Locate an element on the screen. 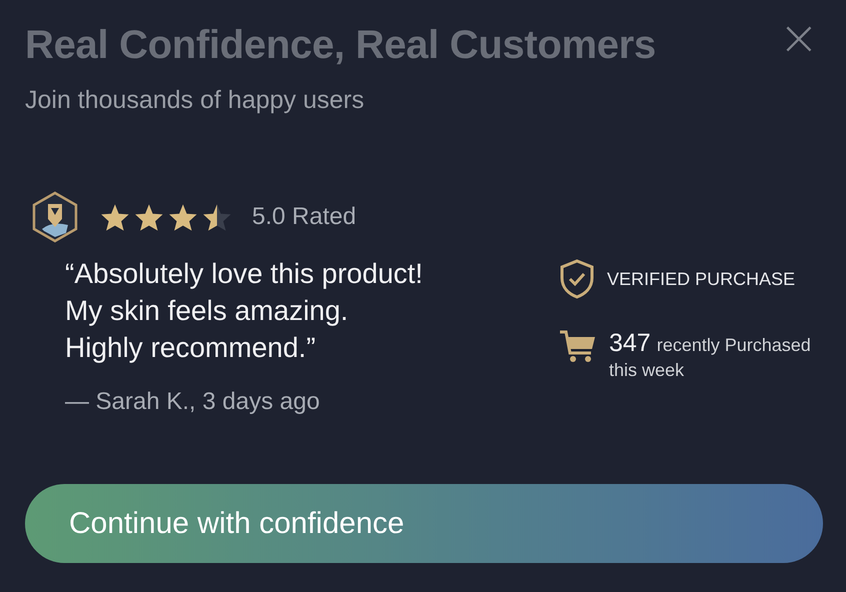  review-author: — Sarah K., 3 days ago is located at coordinates (193, 402).